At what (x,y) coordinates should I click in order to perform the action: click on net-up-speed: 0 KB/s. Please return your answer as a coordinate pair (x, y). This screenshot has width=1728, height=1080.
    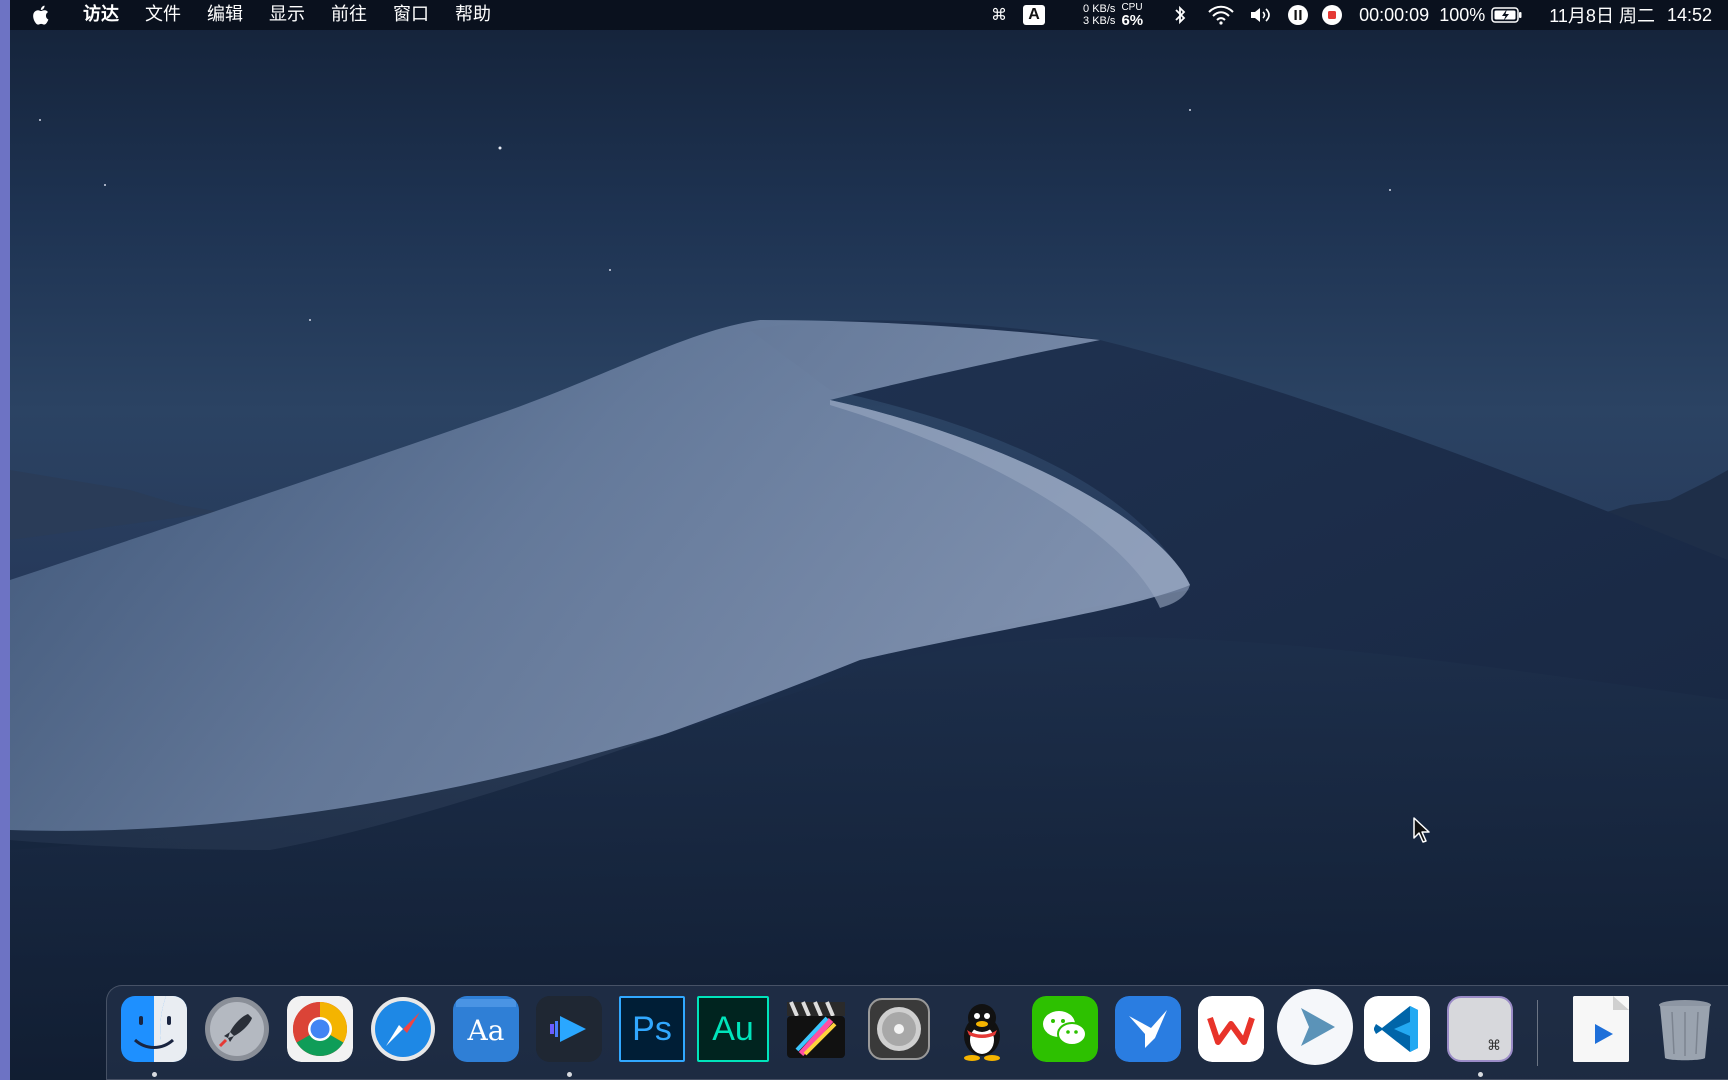
    Looking at the image, I should click on (1099, 9).